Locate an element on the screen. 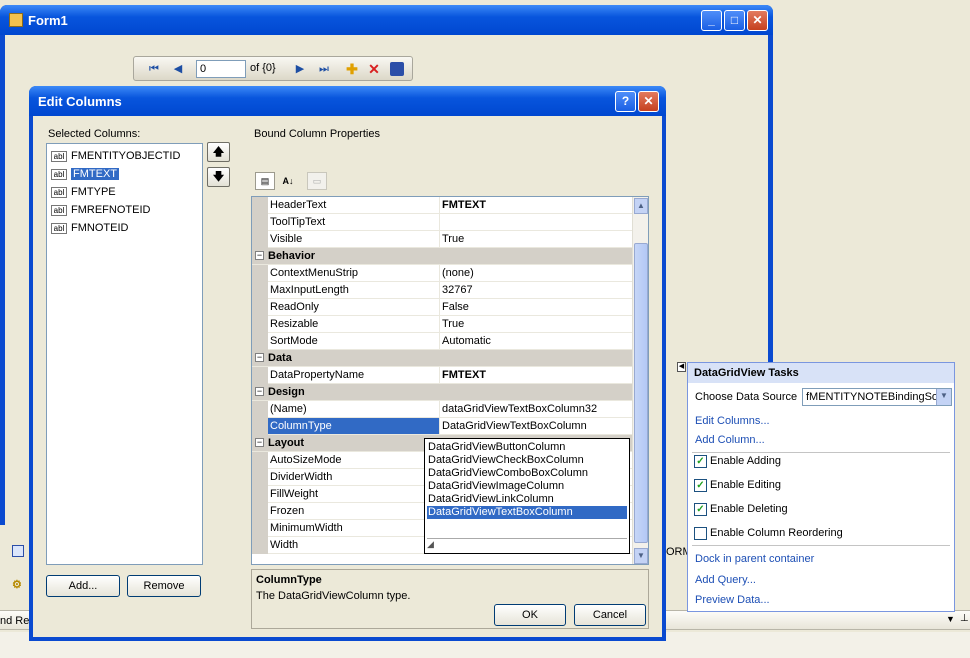 Image resolution: width=970 pixels, height=658 pixels. move-down-button: 🡇 is located at coordinates (218, 177).